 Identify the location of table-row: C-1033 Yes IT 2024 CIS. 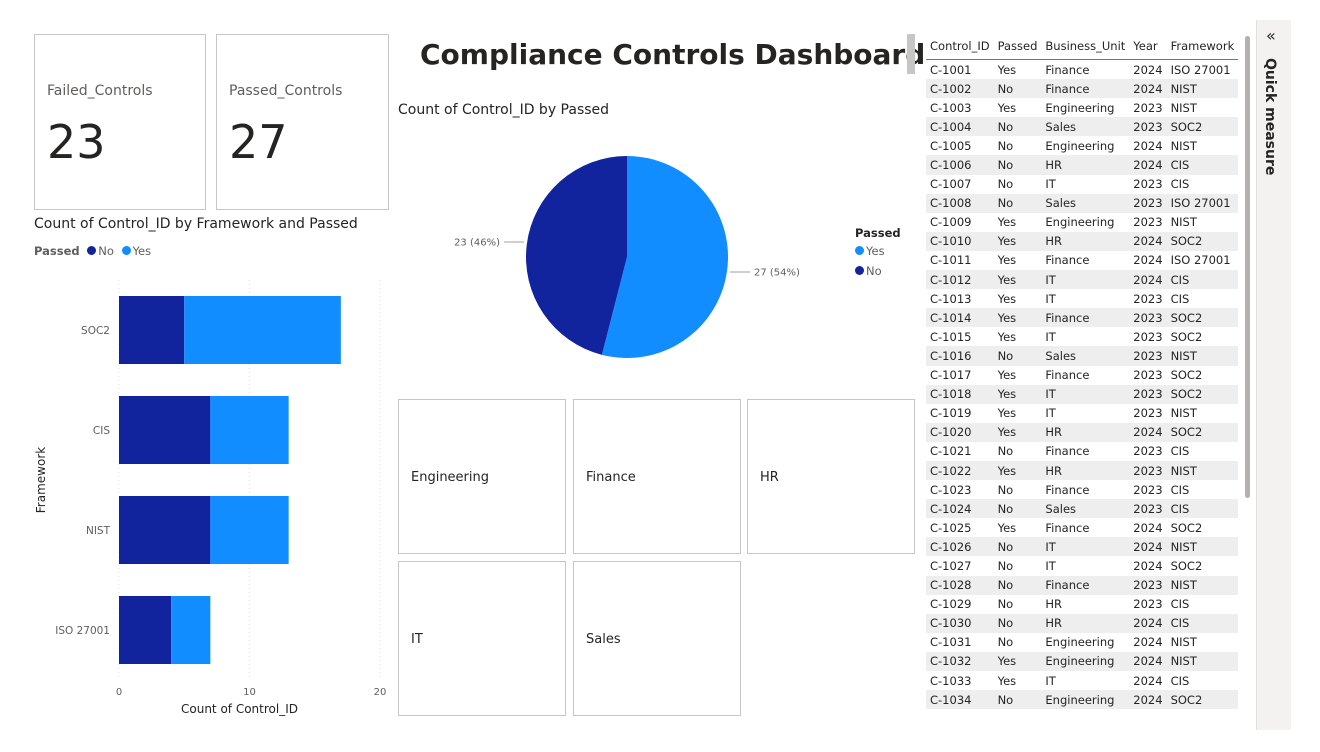
(1082, 680).